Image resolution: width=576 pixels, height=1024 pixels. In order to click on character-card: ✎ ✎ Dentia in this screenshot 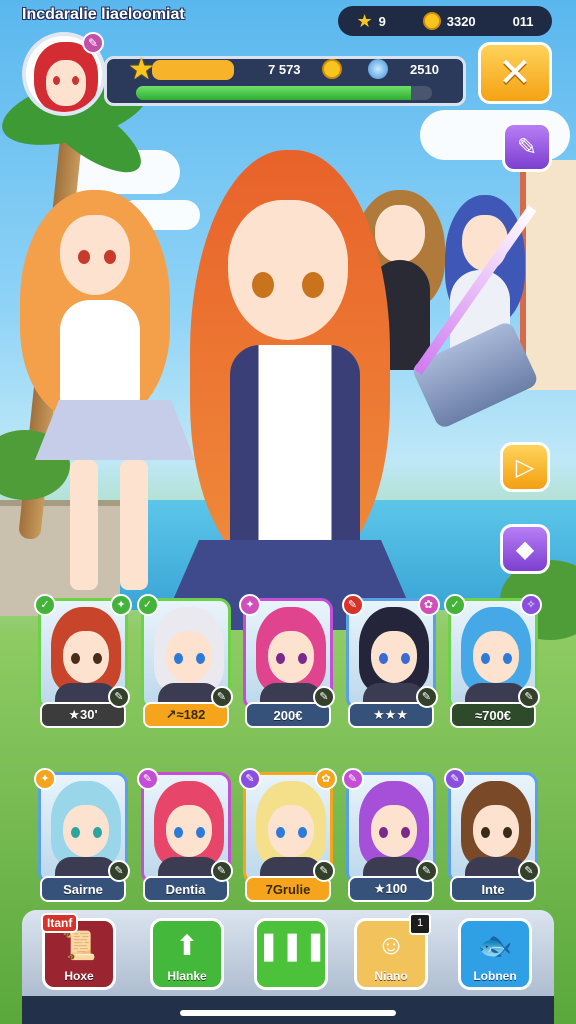, I will do `click(184, 835)`.